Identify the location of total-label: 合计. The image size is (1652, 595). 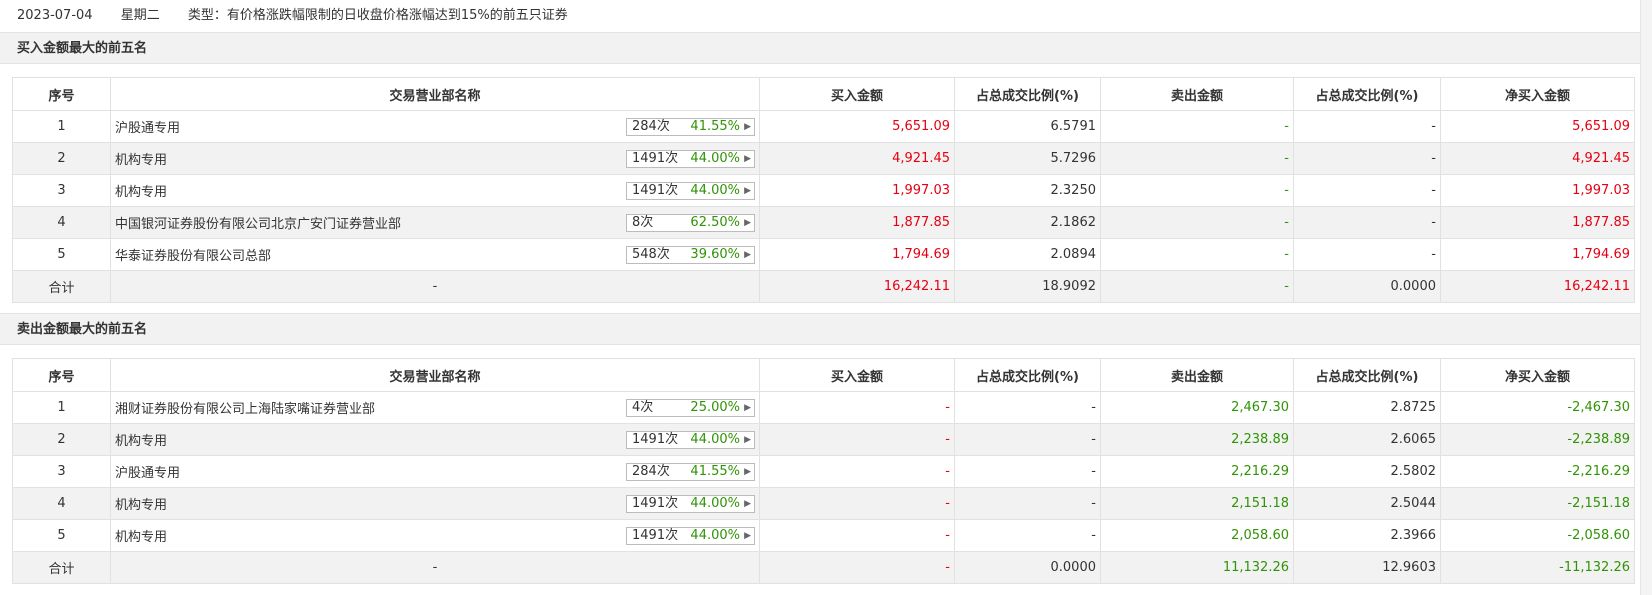
(61, 567).